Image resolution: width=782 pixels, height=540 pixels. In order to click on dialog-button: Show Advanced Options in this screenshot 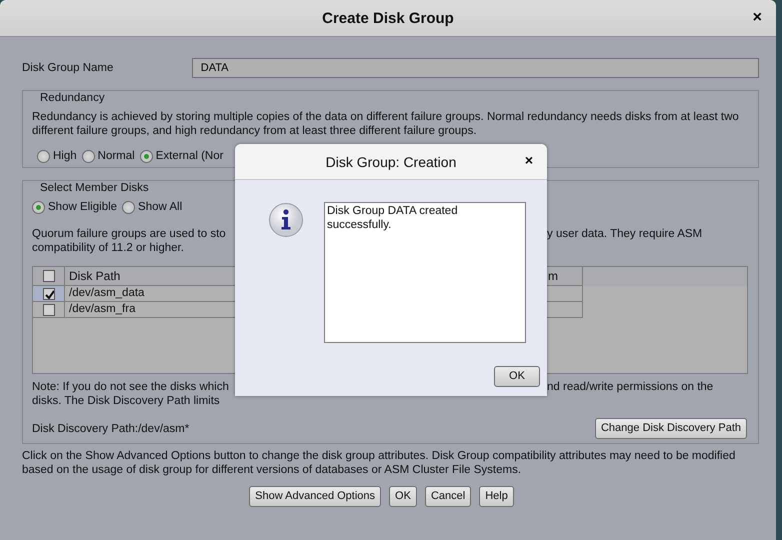, I will do `click(315, 496)`.